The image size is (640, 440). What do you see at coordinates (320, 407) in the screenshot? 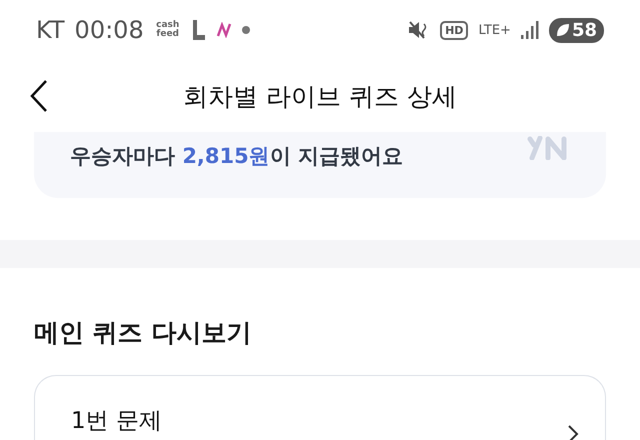
I see `quiz-item: 1번 문제` at bounding box center [320, 407].